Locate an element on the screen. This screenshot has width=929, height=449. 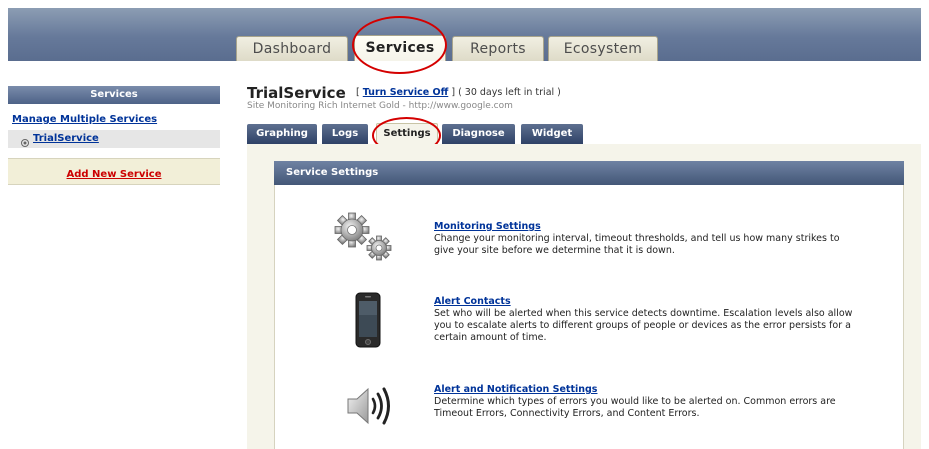
tab-ecosystem: Ecosystem is located at coordinates (603, 48).